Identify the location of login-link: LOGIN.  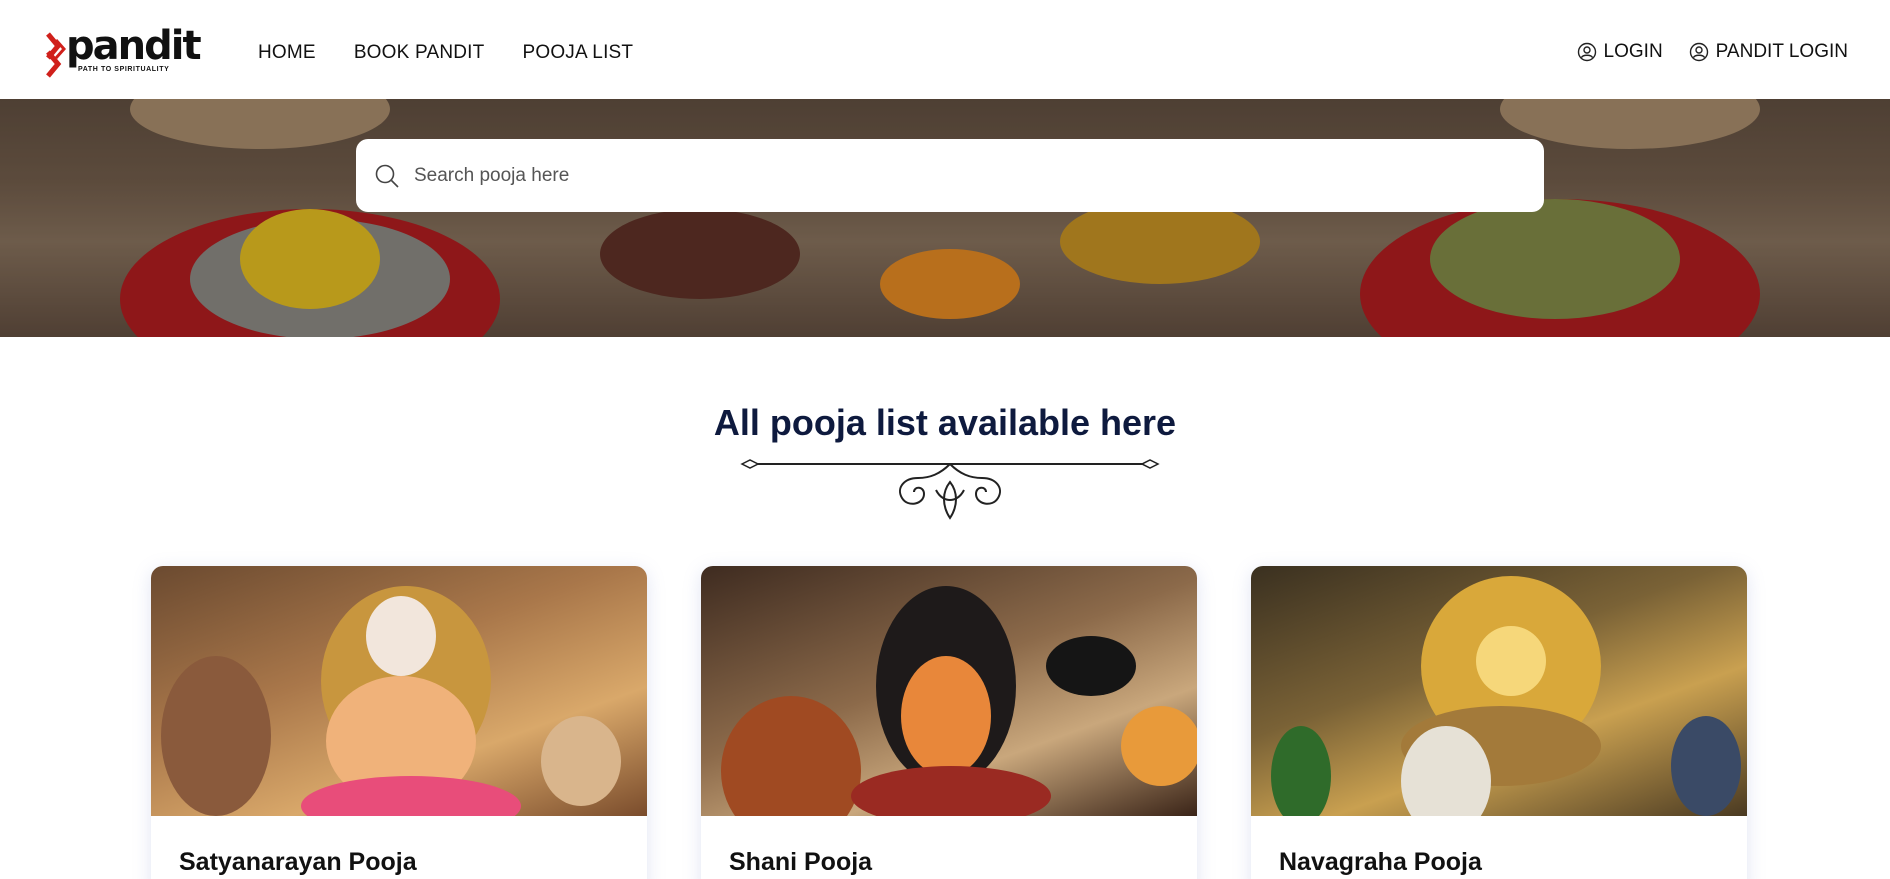
(1620, 52).